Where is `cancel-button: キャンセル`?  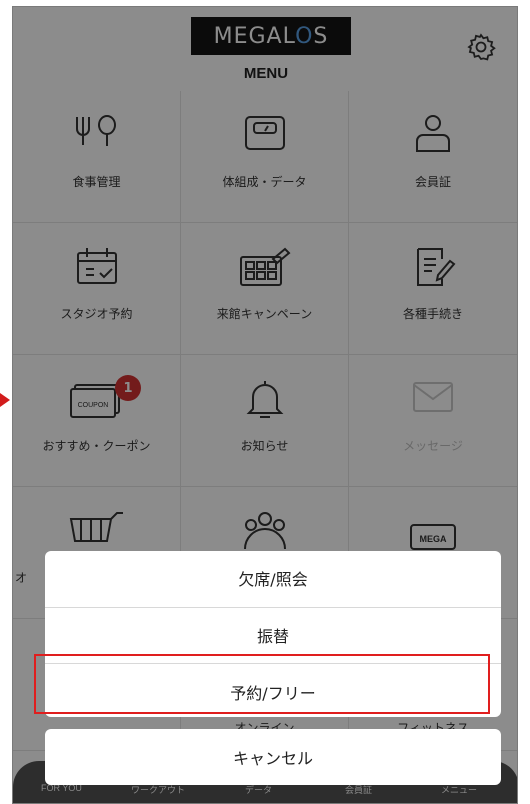 cancel-button: キャンセル is located at coordinates (273, 757).